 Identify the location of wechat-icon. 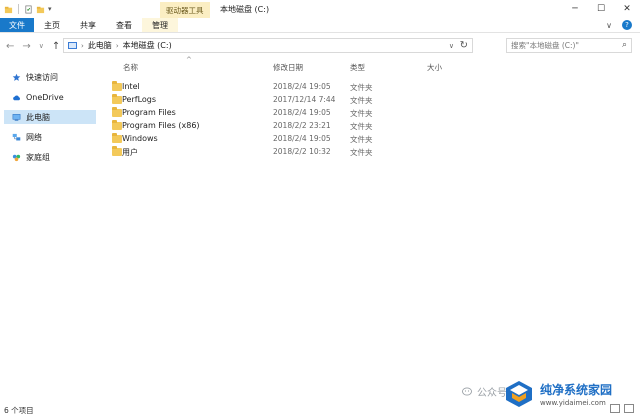
(467, 391).